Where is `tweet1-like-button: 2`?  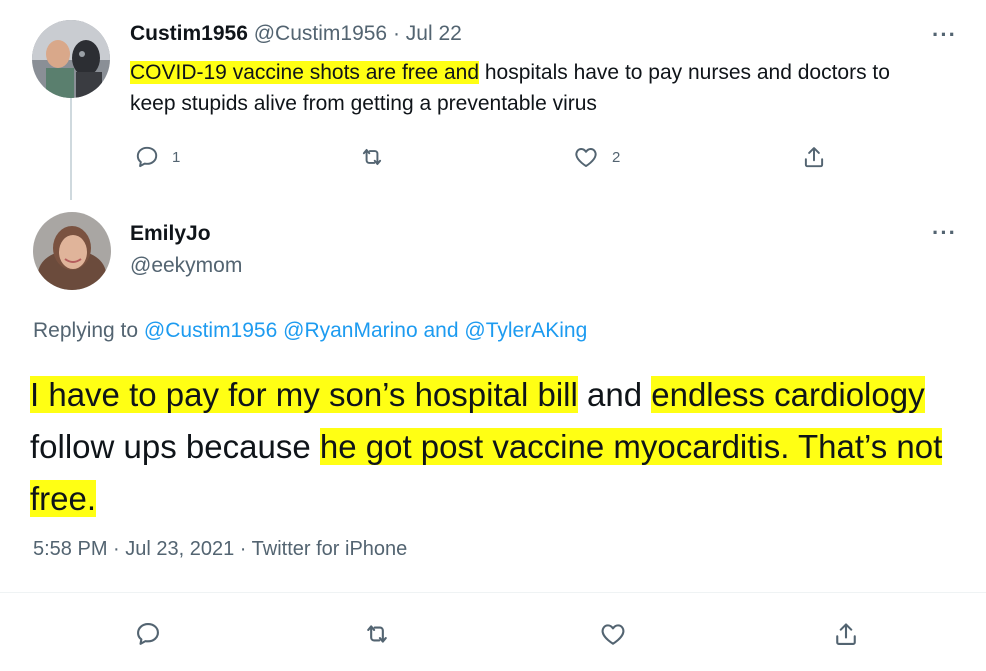 tweet1-like-button: 2 is located at coordinates (596, 157).